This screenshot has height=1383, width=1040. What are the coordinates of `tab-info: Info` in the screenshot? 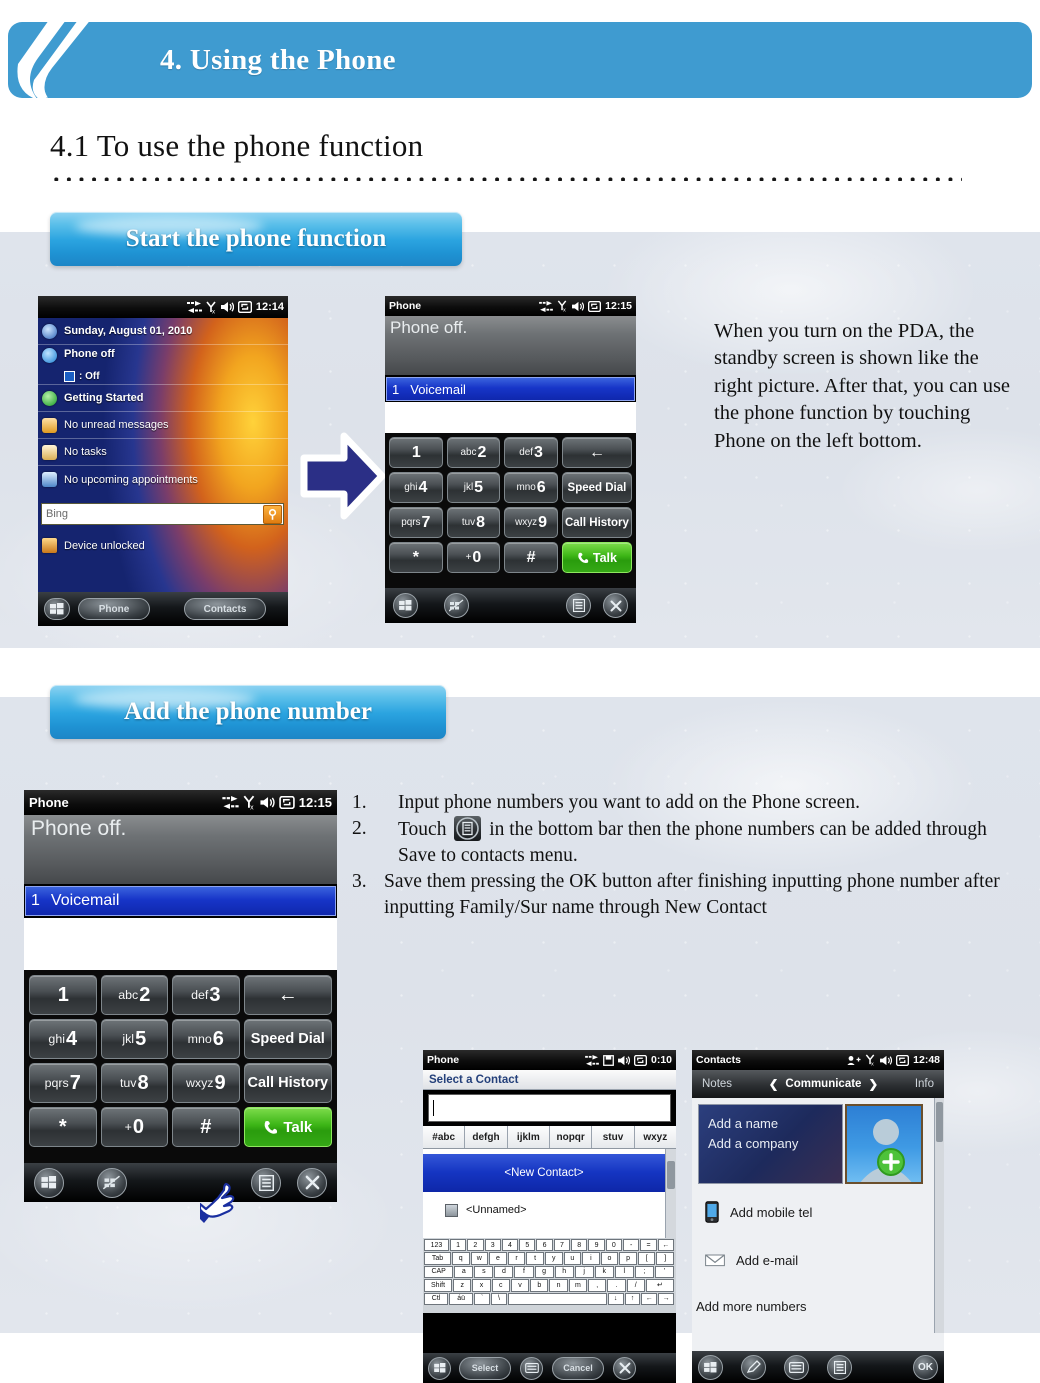 It's located at (924, 1084).